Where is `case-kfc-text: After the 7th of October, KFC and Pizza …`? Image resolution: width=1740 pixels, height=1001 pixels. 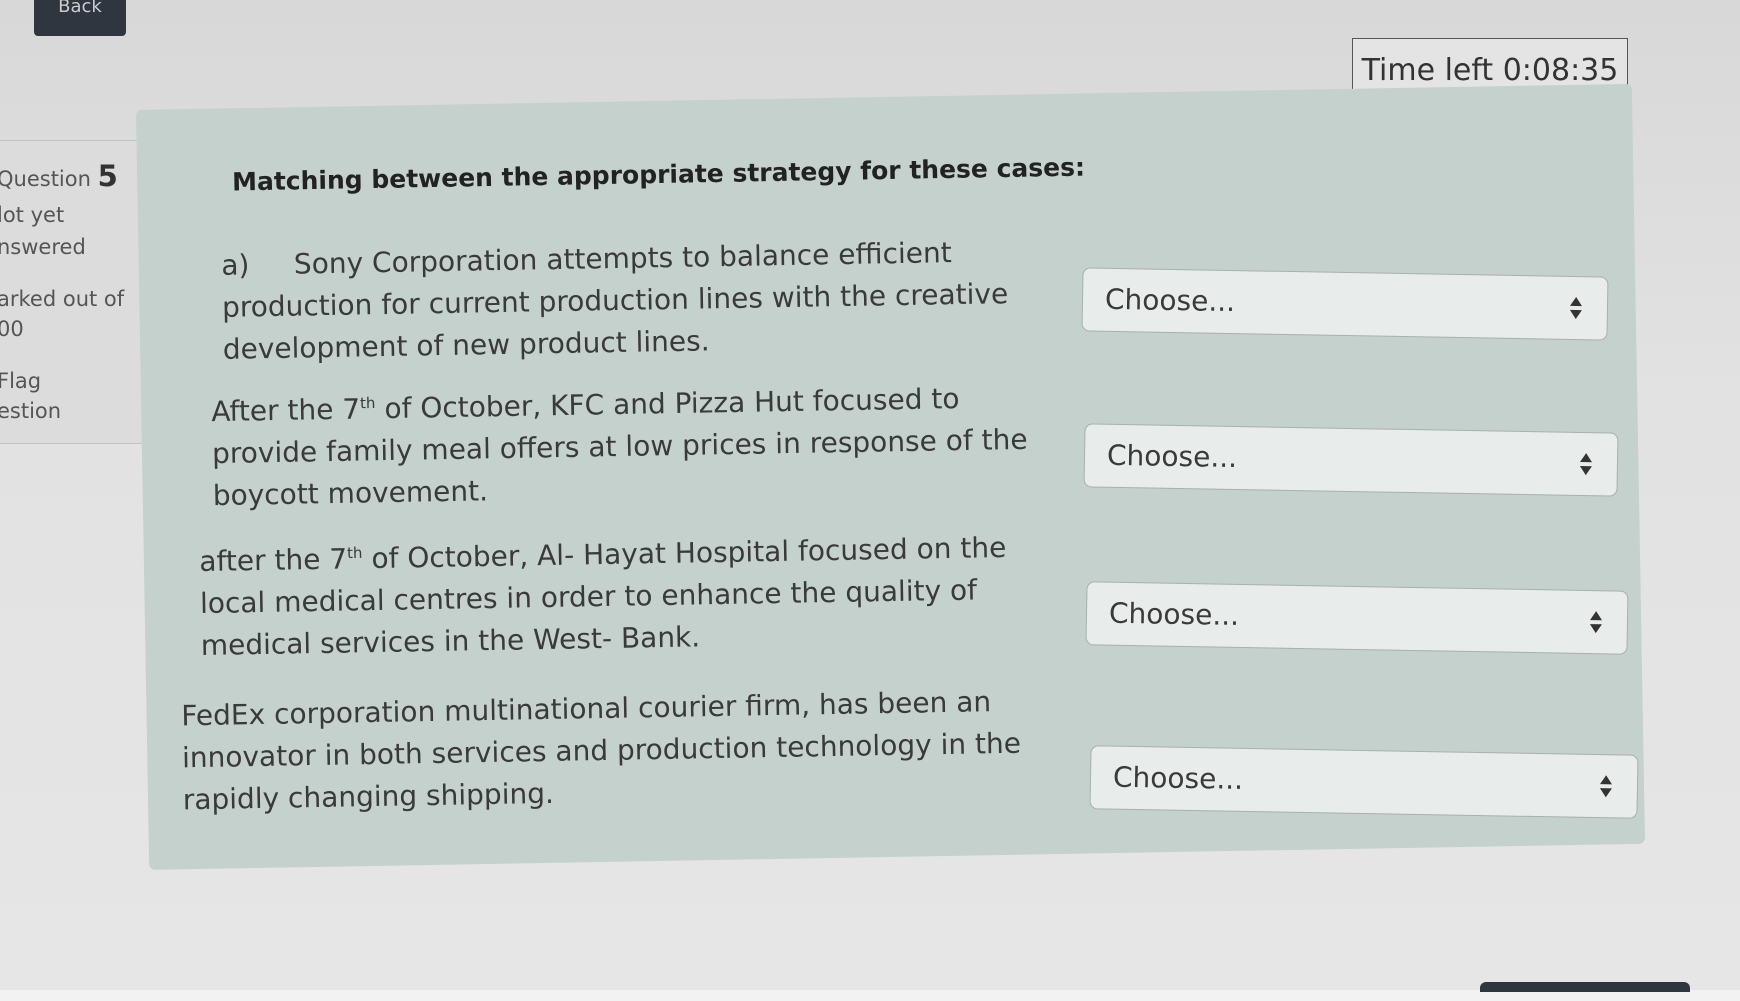 case-kfc-text: After the 7th of October, KFC and Pizza … is located at coordinates (620, 447).